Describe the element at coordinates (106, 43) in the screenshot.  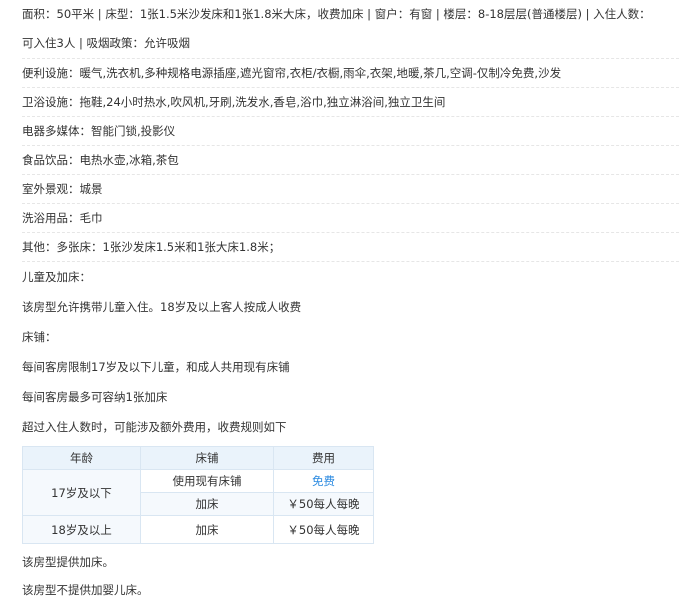
I see `room-basic-info-line2: 可入住3人 | 吸烟政策：允许吸烟` at that location.